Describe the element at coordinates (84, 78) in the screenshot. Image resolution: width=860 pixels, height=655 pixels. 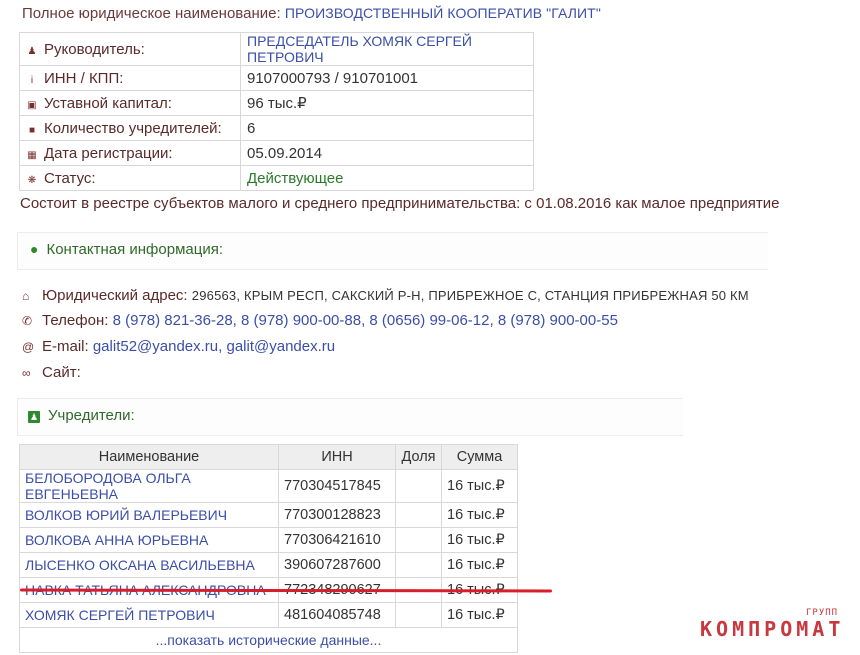
I see `info-label: ИНН / КПП:` at that location.